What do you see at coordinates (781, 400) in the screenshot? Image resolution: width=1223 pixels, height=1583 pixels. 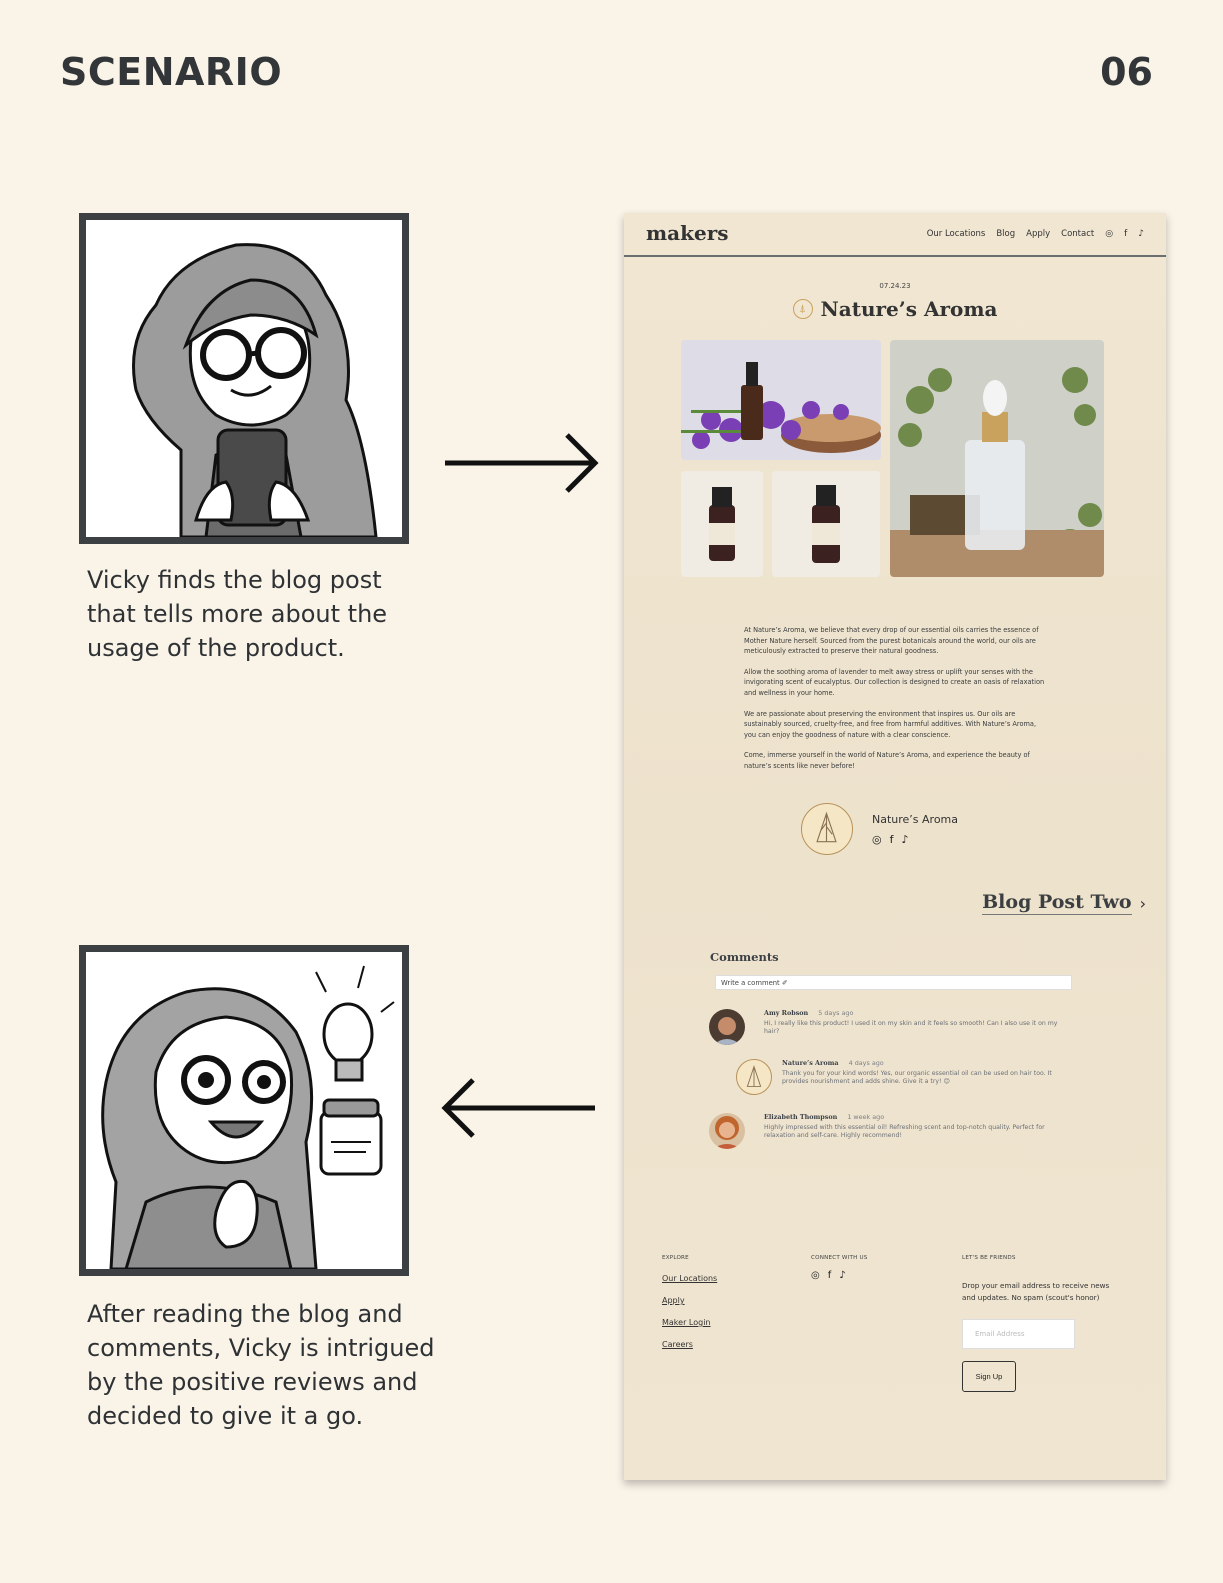 I see `lavender-oil-image` at bounding box center [781, 400].